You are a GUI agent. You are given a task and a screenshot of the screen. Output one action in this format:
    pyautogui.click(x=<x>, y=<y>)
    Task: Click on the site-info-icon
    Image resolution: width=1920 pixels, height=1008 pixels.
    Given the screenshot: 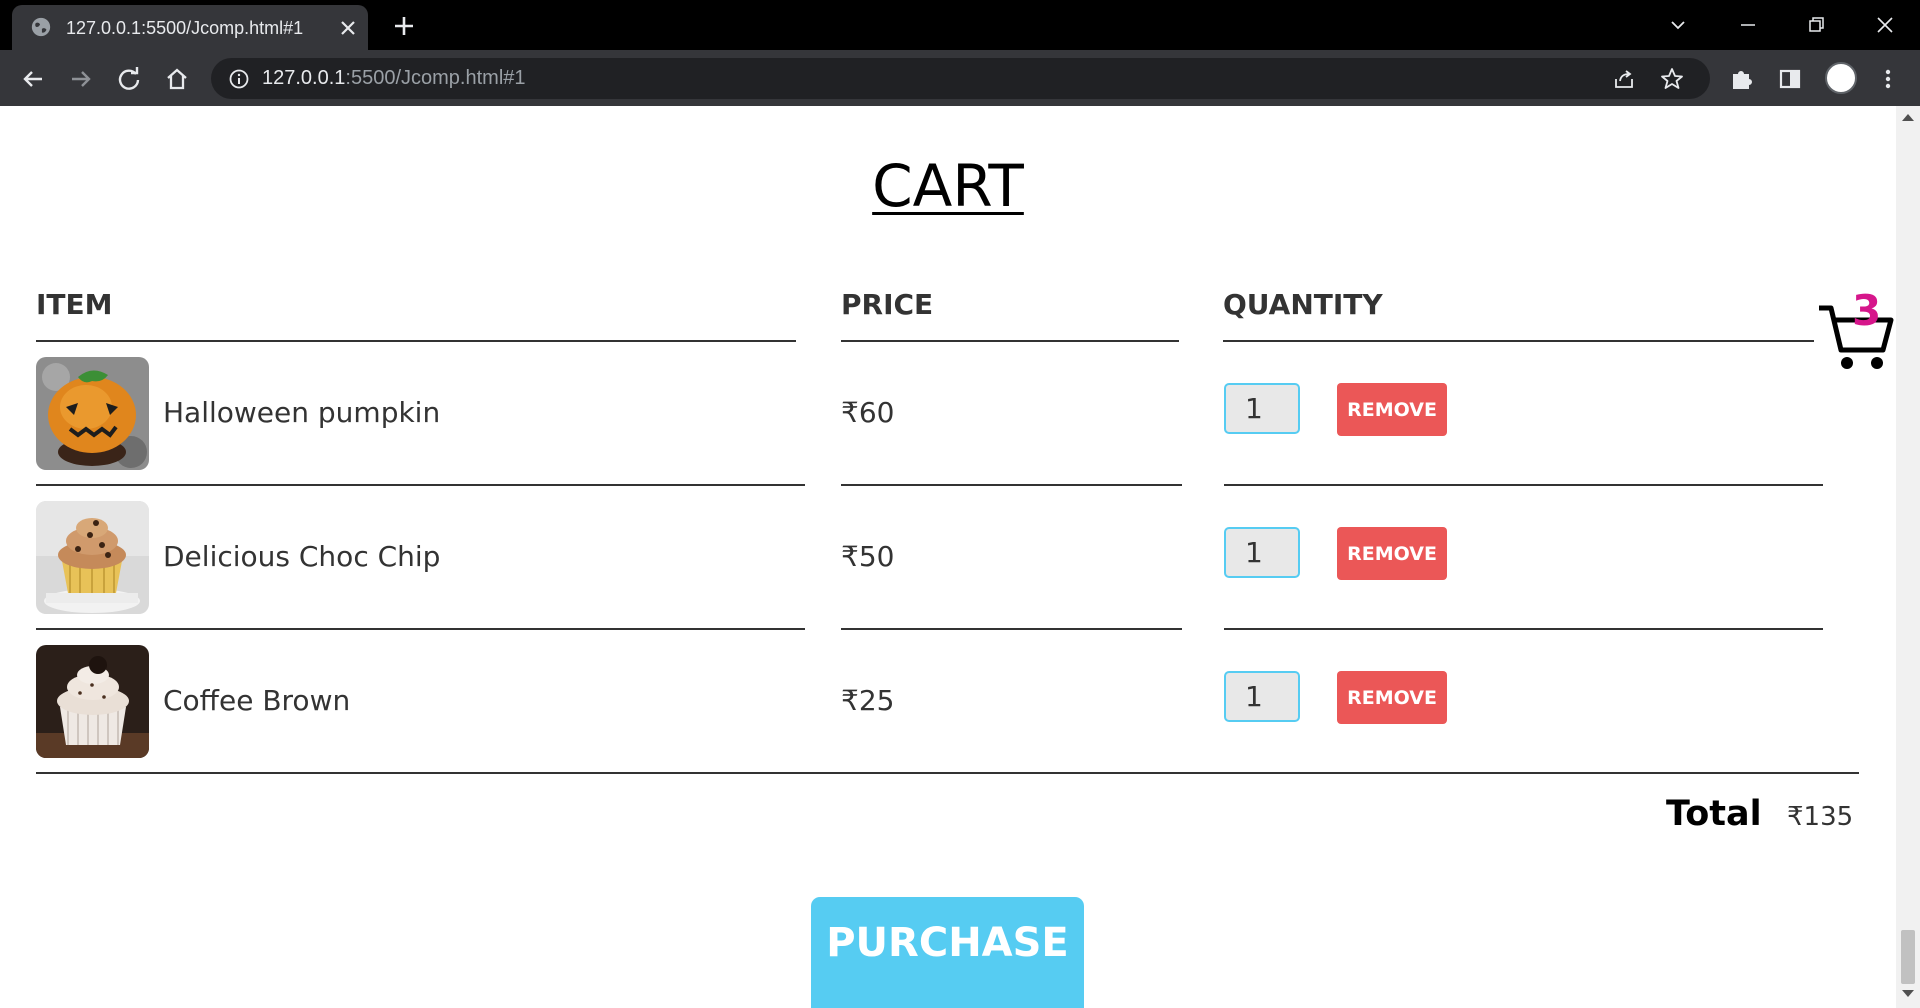 What is the action you would take?
    pyautogui.click(x=239, y=79)
    